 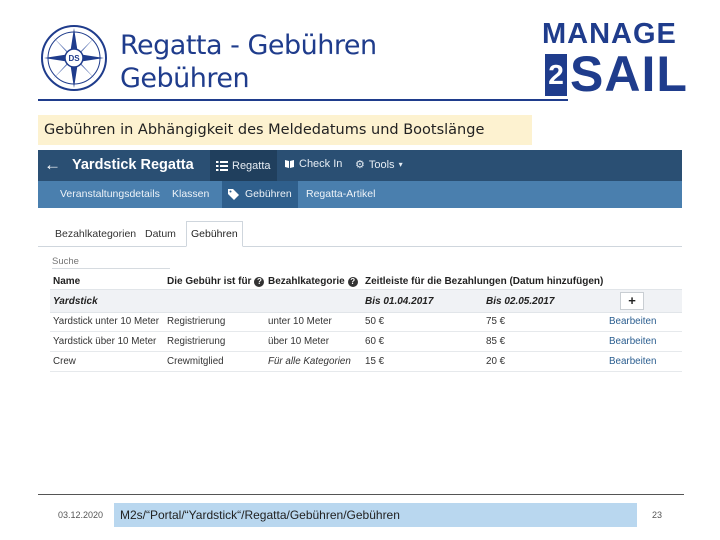 I want to click on subnav-veranstaltungsdetails: Veranstaltungsdetails, so click(x=110, y=194).